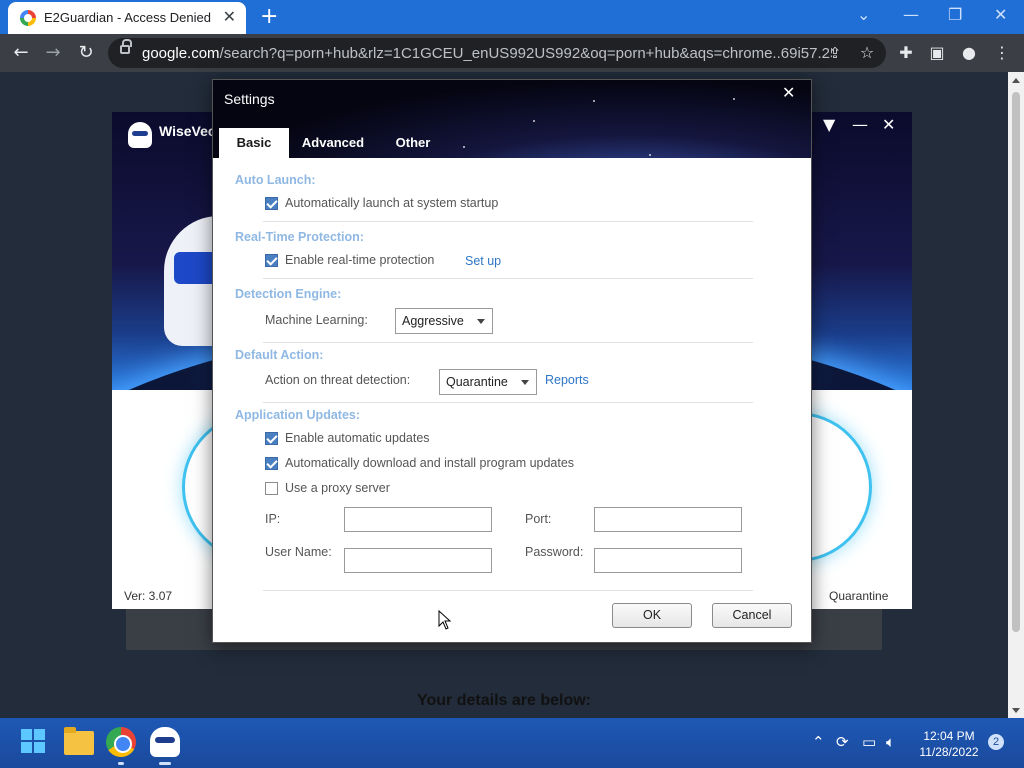 Image resolution: width=1024 pixels, height=768 pixels. I want to click on username-label: User Name:, so click(298, 552).